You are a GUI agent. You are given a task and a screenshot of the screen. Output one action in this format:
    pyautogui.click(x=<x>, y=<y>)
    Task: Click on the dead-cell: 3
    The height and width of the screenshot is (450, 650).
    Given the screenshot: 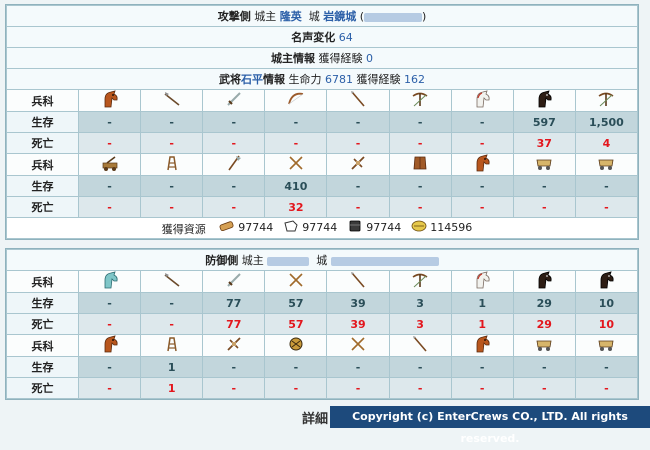 What is the action you would take?
    pyautogui.click(x=420, y=324)
    